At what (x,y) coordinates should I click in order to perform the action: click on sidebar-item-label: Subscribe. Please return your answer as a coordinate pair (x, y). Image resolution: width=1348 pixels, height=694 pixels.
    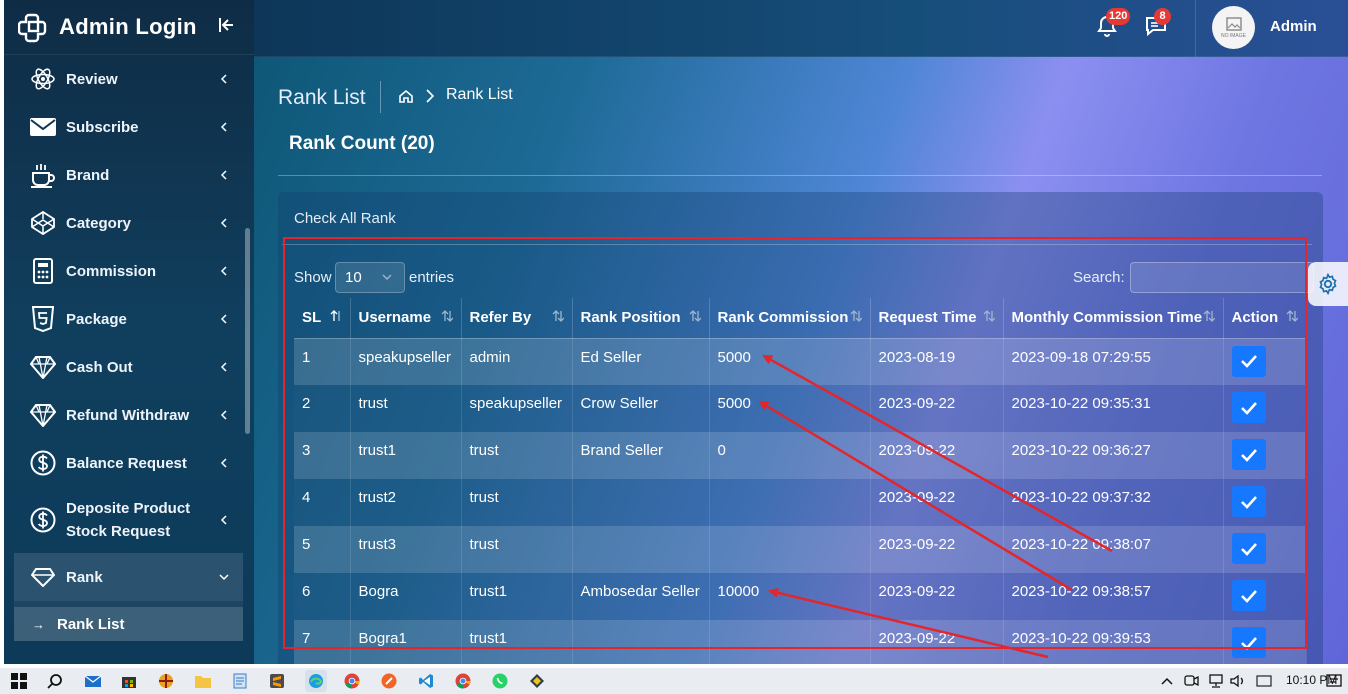
    Looking at the image, I should click on (102, 127).